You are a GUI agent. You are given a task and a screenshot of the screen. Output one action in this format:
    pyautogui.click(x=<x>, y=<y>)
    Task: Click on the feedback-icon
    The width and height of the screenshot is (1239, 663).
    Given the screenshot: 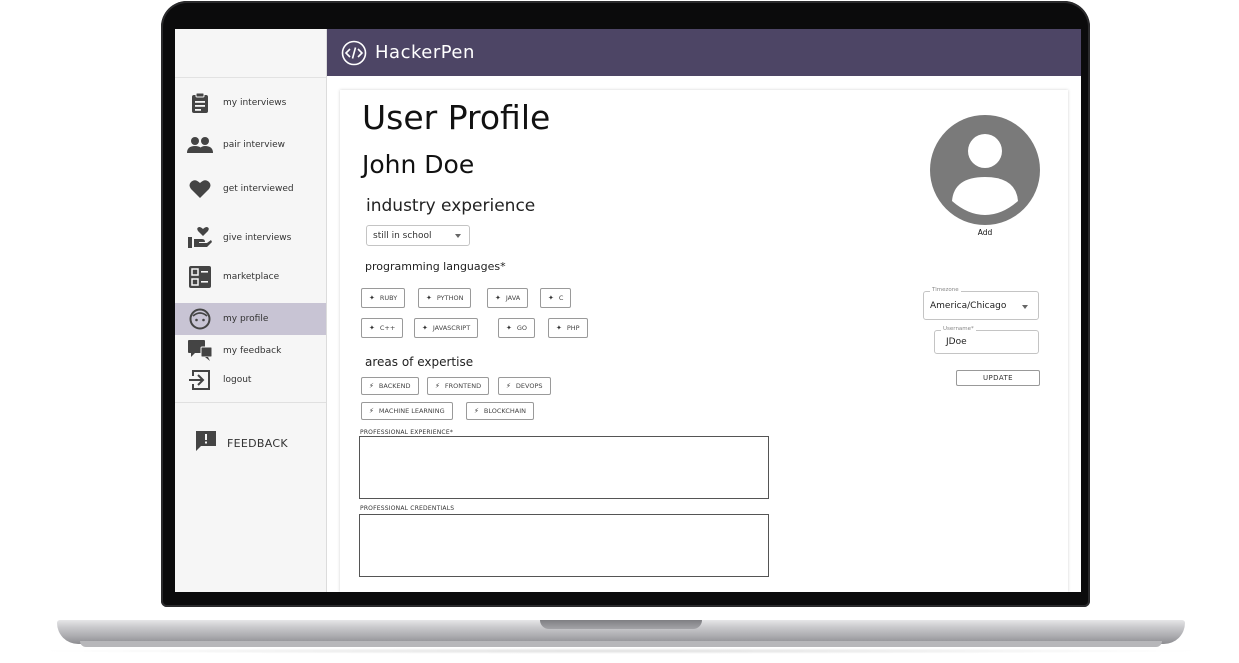 What is the action you would take?
    pyautogui.click(x=206, y=443)
    